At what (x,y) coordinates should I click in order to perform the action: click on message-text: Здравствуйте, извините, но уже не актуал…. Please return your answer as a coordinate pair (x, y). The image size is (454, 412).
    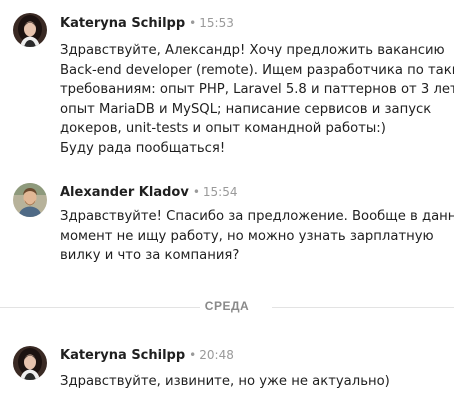
    Looking at the image, I should click on (225, 381).